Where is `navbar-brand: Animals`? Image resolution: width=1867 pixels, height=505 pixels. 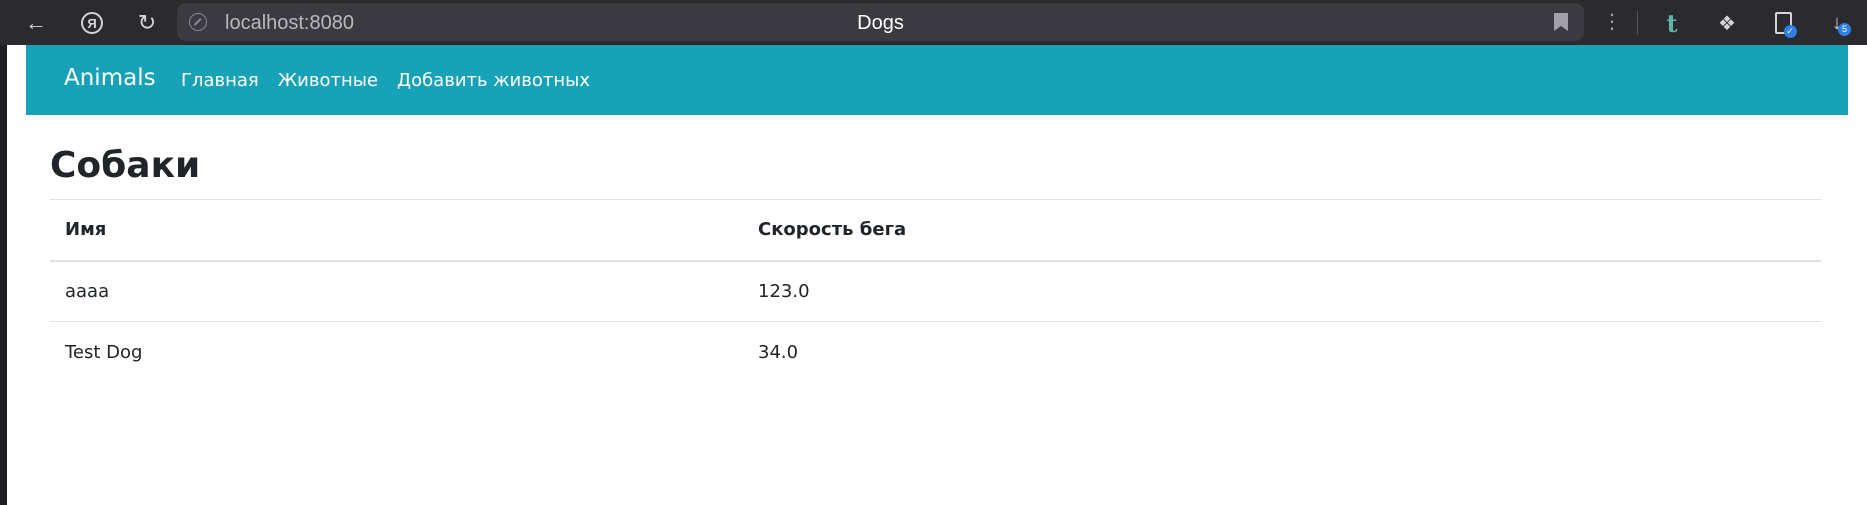 navbar-brand: Animals is located at coordinates (110, 78).